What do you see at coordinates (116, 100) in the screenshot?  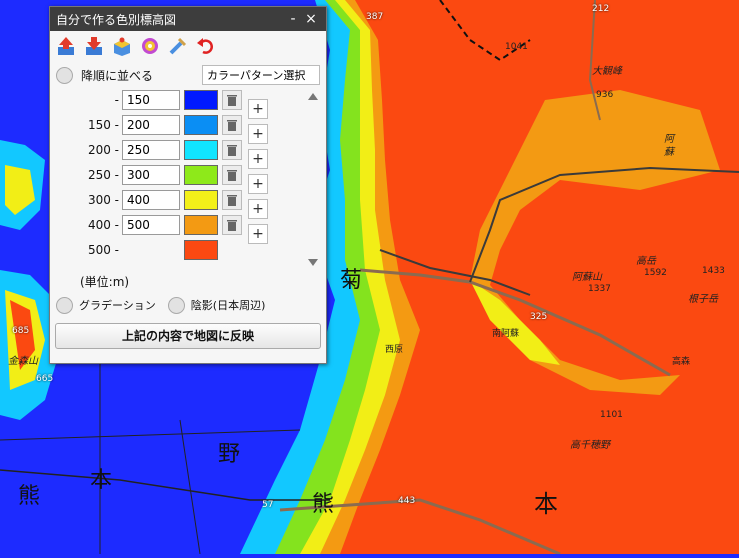 I see `range-from-label: -` at bounding box center [116, 100].